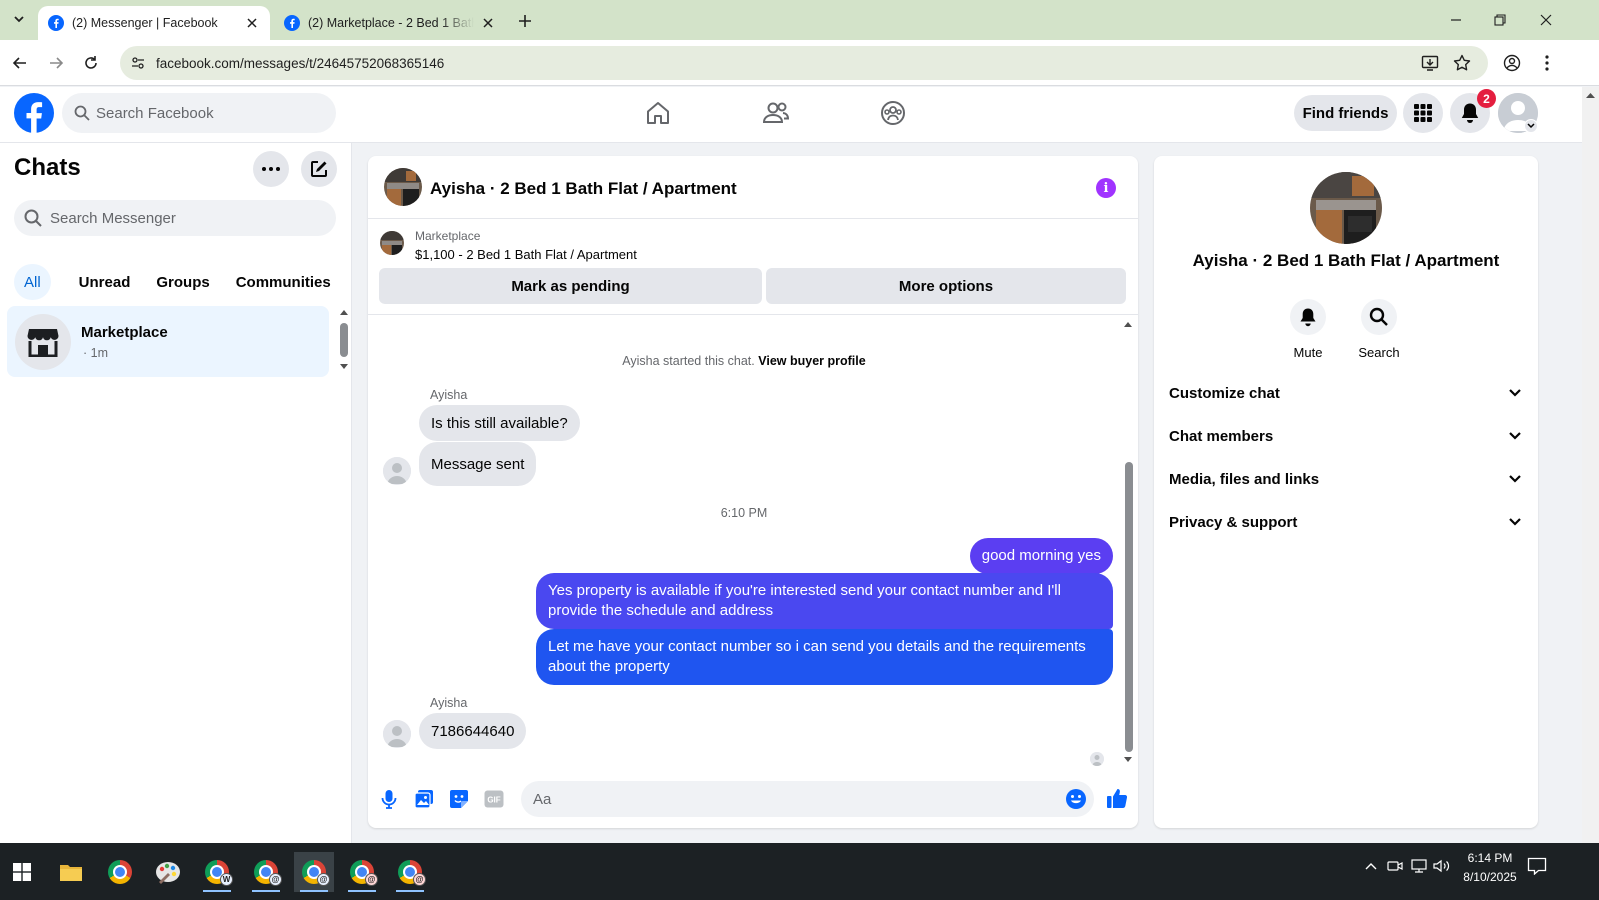 This screenshot has width=1599, height=900. I want to click on browser-menu-icon, so click(1547, 63).